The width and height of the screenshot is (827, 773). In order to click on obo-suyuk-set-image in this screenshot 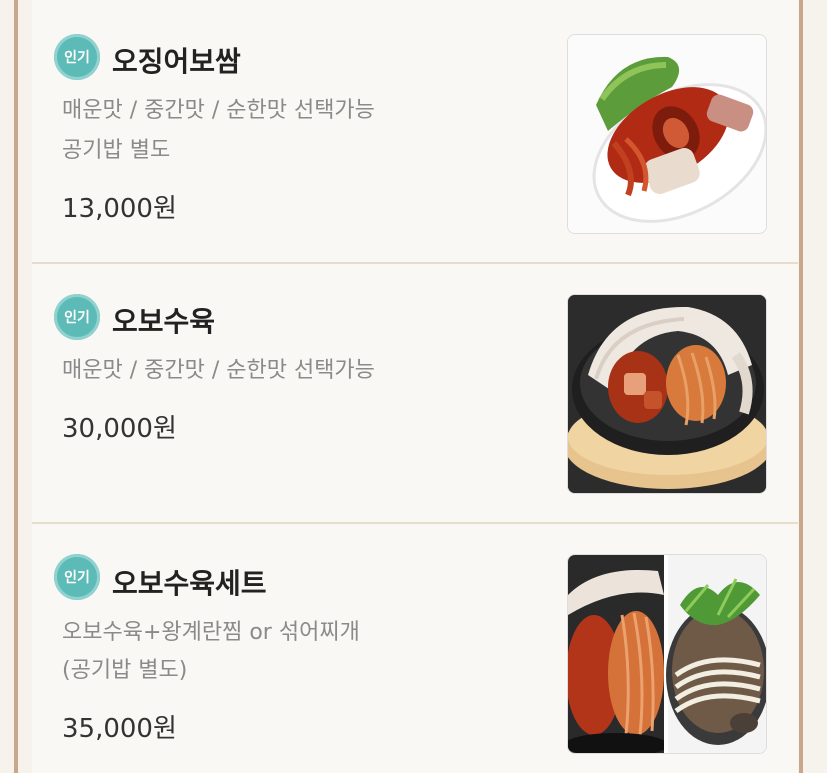, I will do `click(667, 654)`.